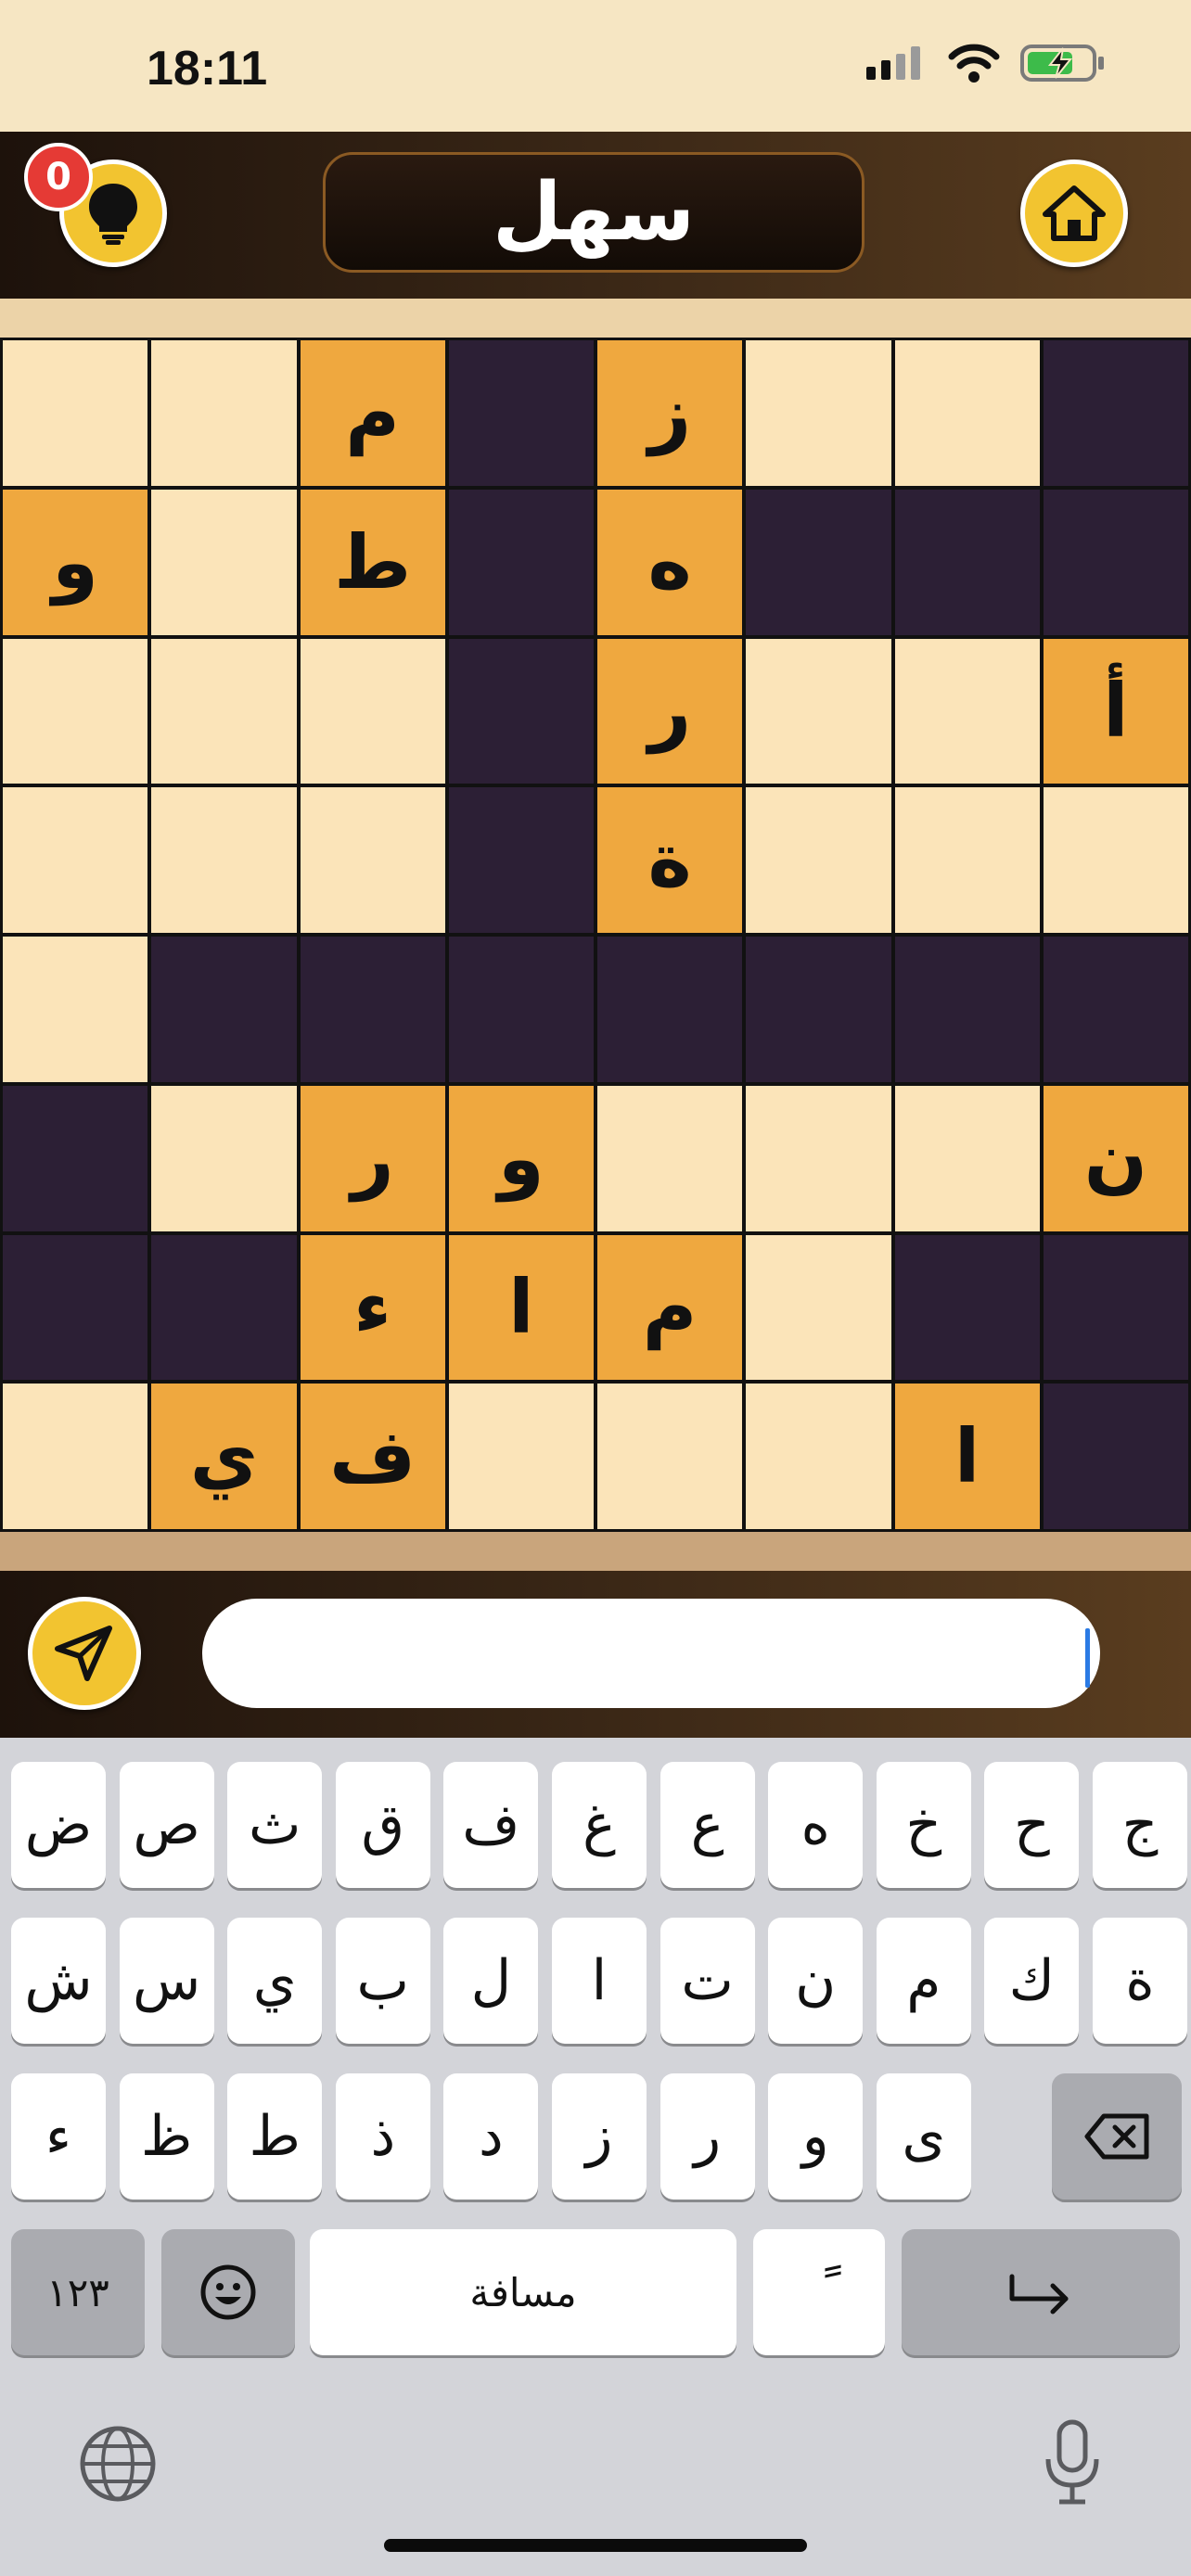 The height and width of the screenshot is (2576, 1191). Describe the element at coordinates (166, 1981) in the screenshot. I see `keyboard-key: س` at that location.